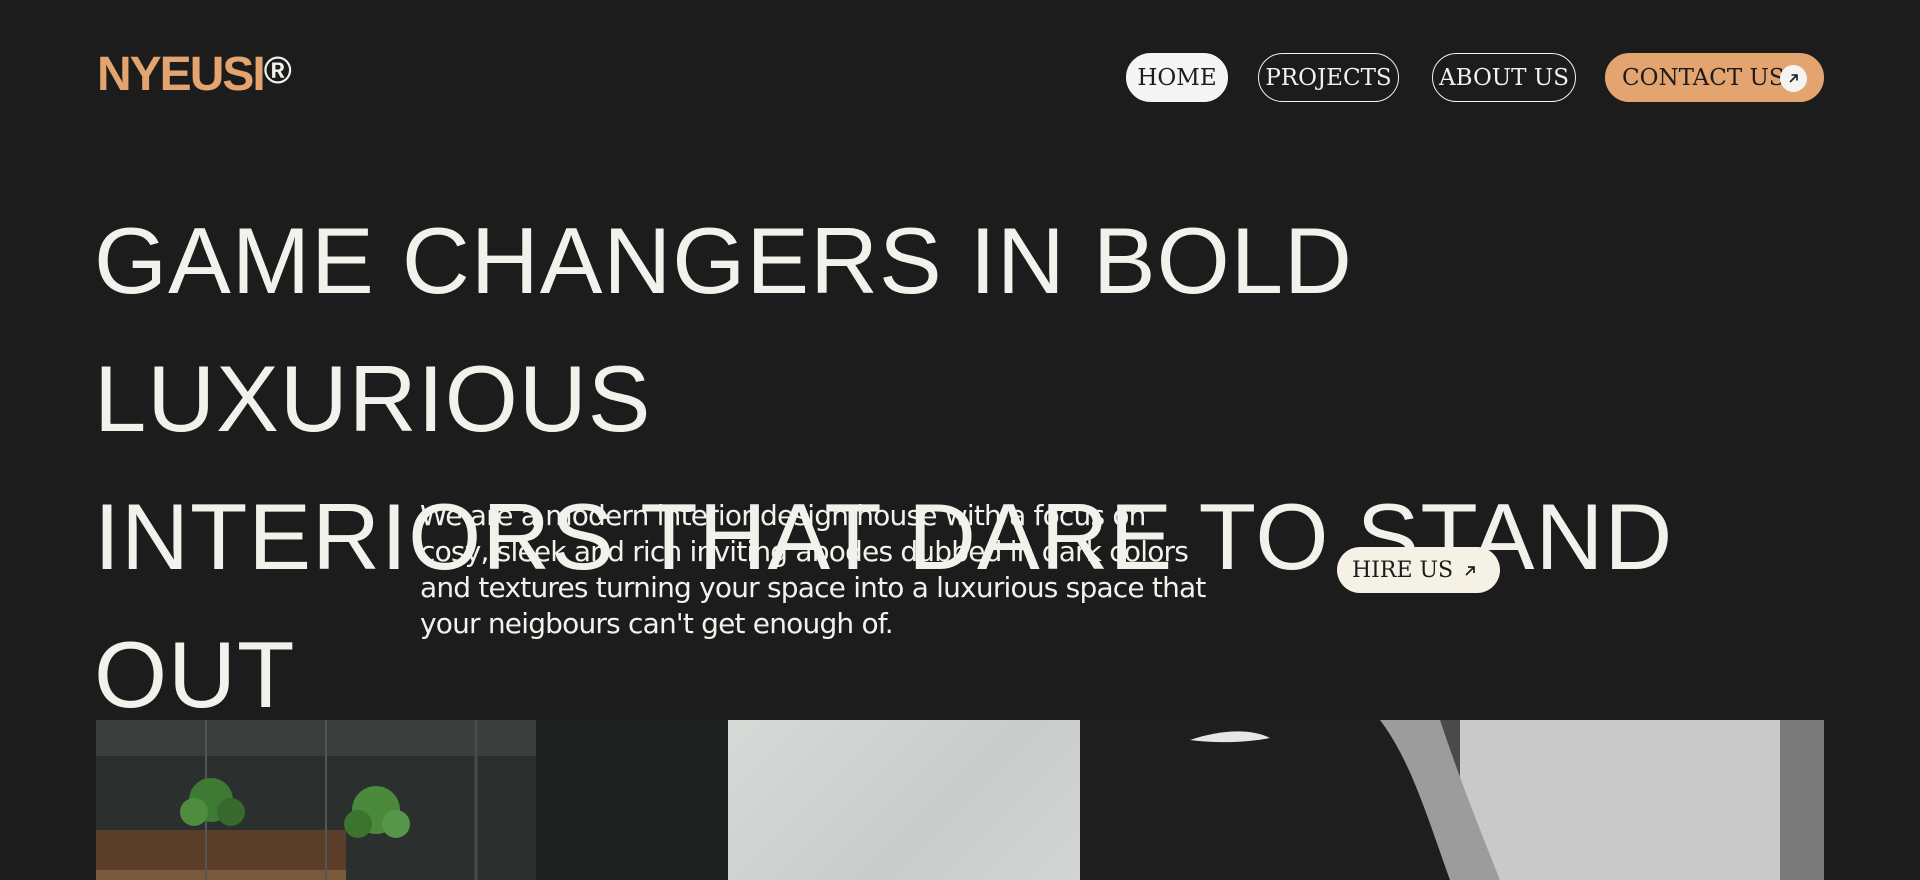 Image resolution: width=1920 pixels, height=880 pixels. I want to click on nav-home-label: HOME, so click(1177, 77).